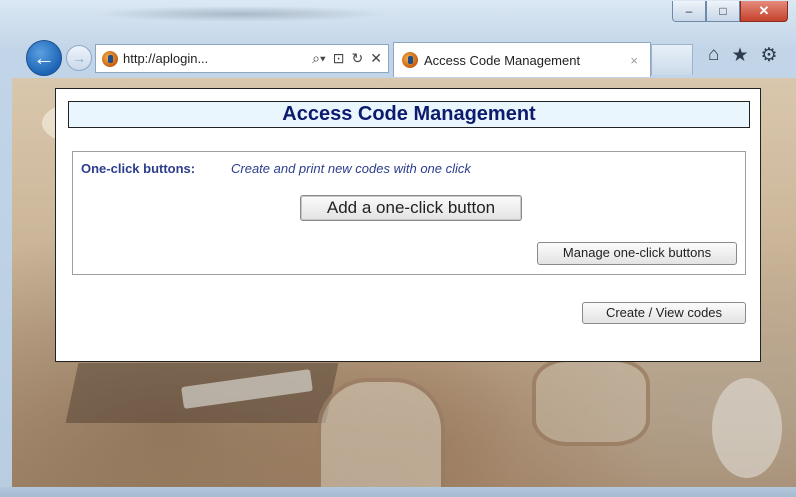 The height and width of the screenshot is (497, 796). Describe the element at coordinates (739, 55) in the screenshot. I see `favorites-star-icon: ★` at that location.